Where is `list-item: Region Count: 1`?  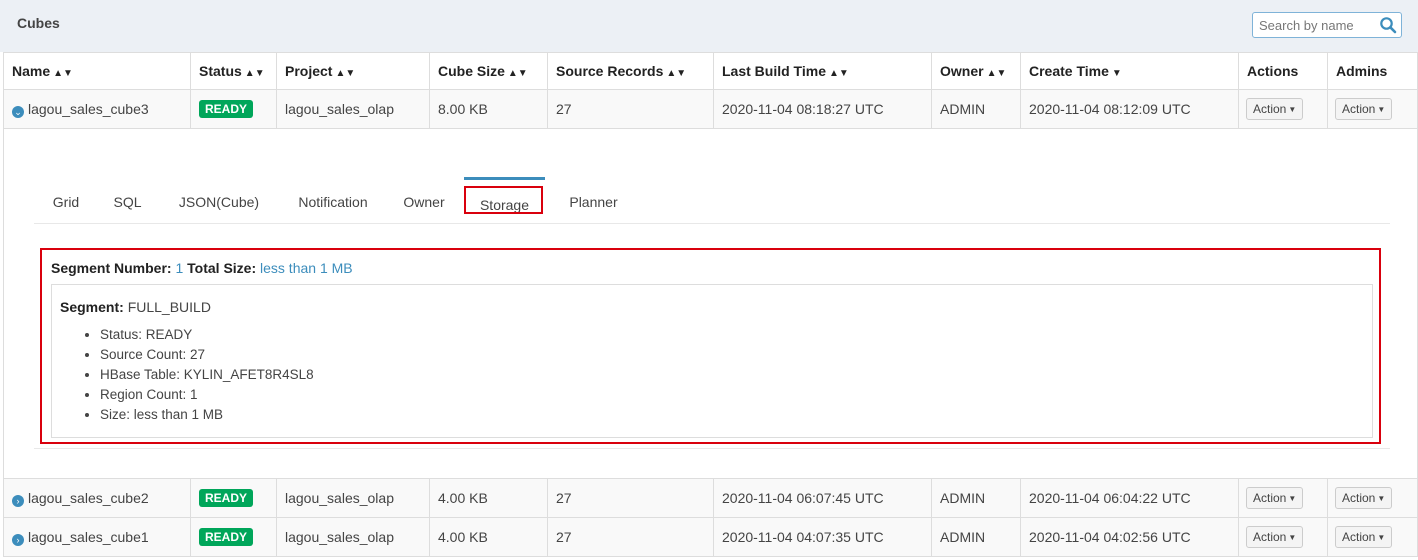 list-item: Region Count: 1 is located at coordinates (207, 395).